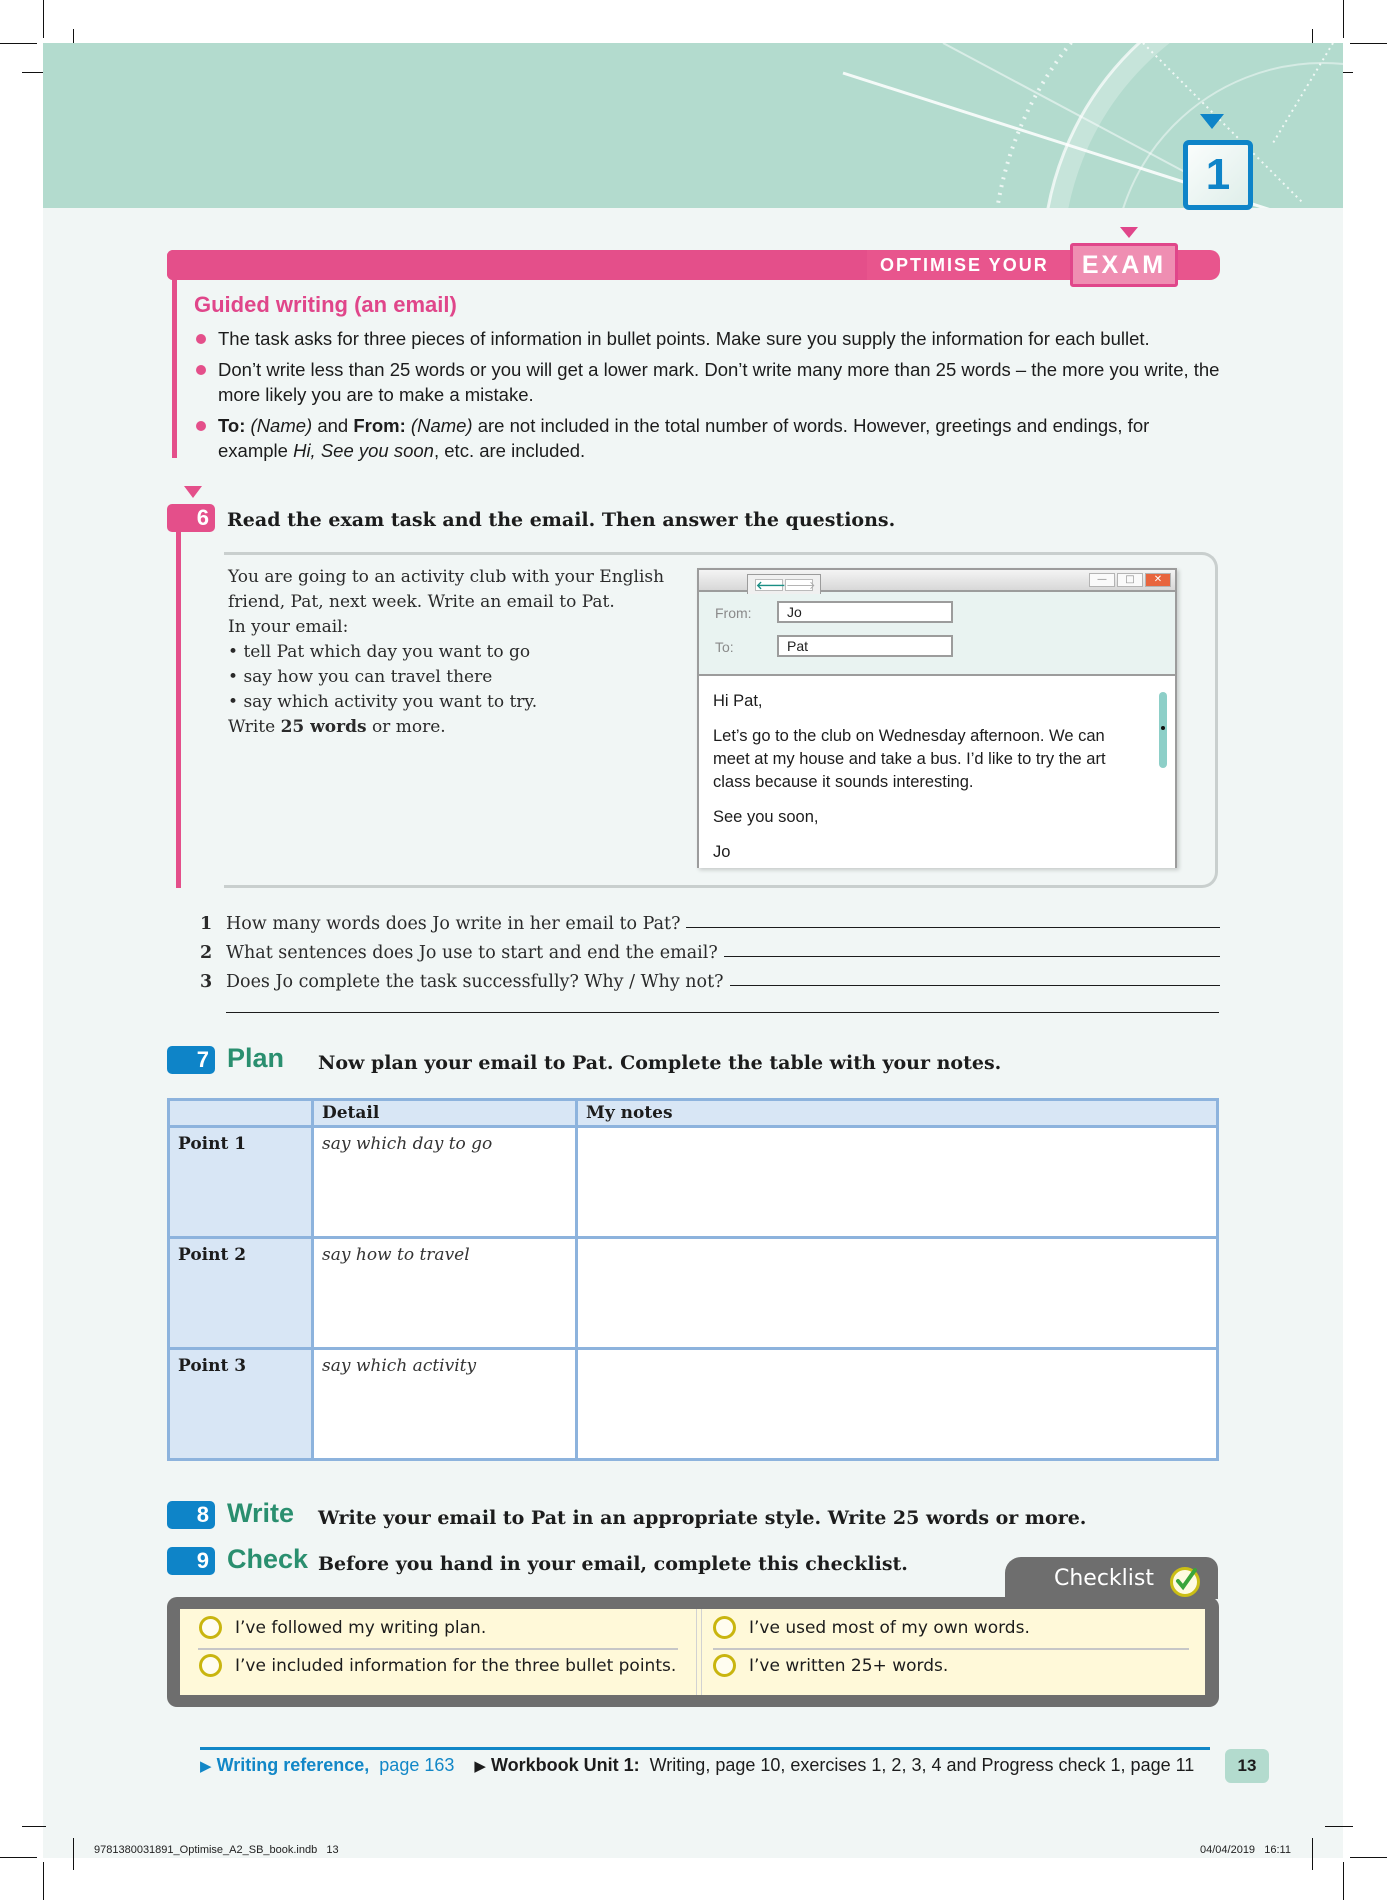 The image size is (1387, 1900). I want to click on email-signature: Jo, so click(722, 852).